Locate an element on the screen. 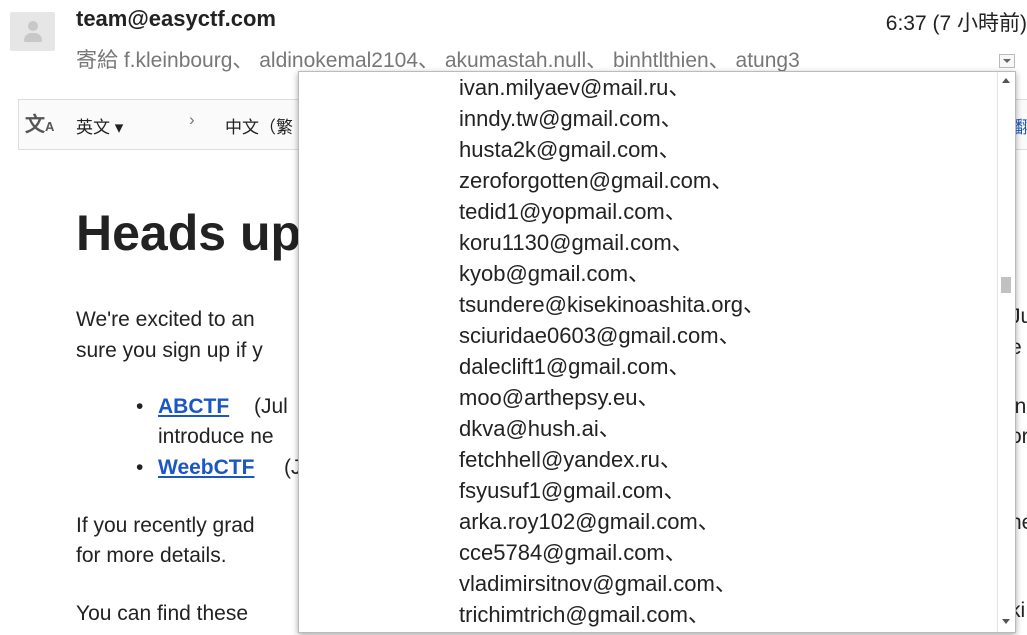 This screenshot has width=1027, height=635. target-language-select: 中文（繁 is located at coordinates (259, 125).